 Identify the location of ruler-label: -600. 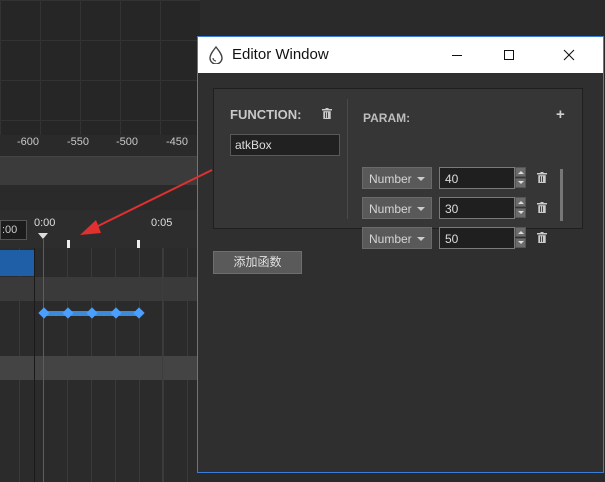
(28, 142).